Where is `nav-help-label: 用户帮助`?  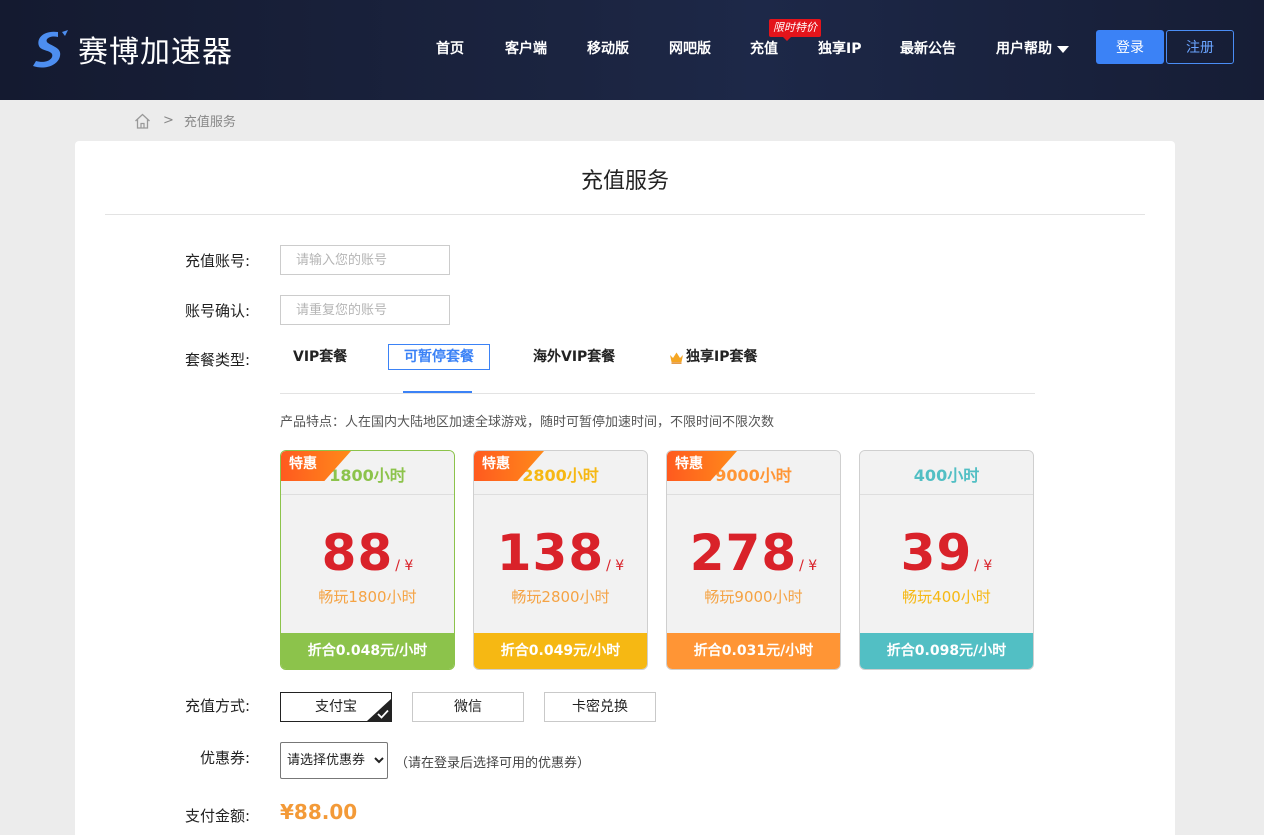
nav-help-label: 用户帮助 is located at coordinates (1024, 49).